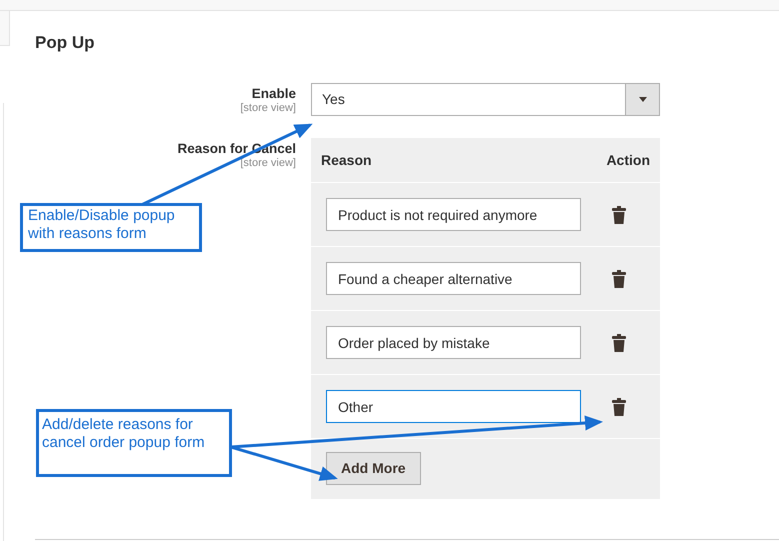  I want to click on annotation-callout: Add/delete reasons for cancel order popup form, so click(134, 443).